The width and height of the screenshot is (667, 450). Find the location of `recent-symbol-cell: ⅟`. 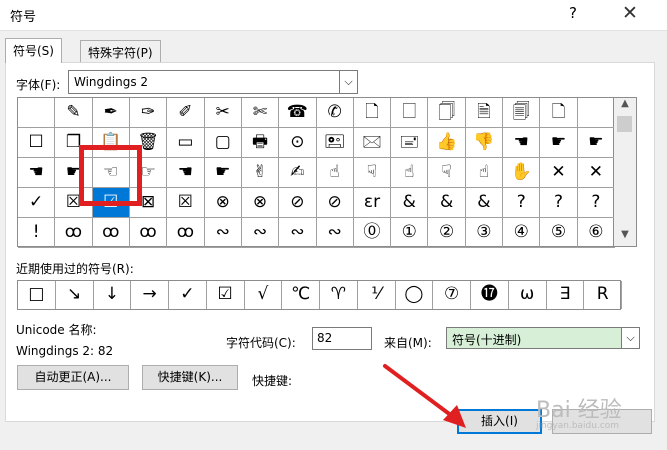

recent-symbol-cell: ⅟ is located at coordinates (377, 295).